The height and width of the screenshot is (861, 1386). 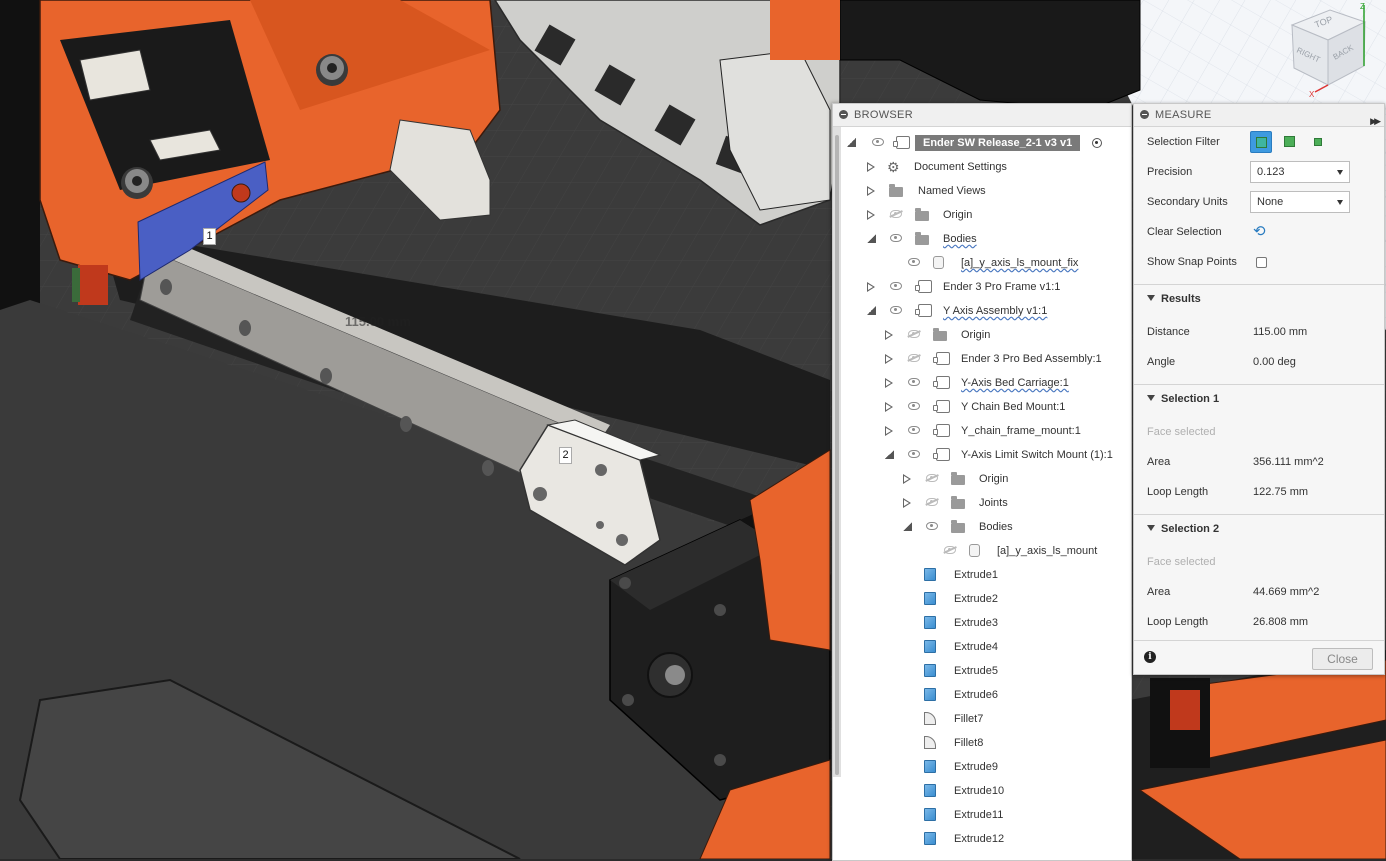 What do you see at coordinates (976, 671) in the screenshot?
I see `feature-label: Extrude5` at bounding box center [976, 671].